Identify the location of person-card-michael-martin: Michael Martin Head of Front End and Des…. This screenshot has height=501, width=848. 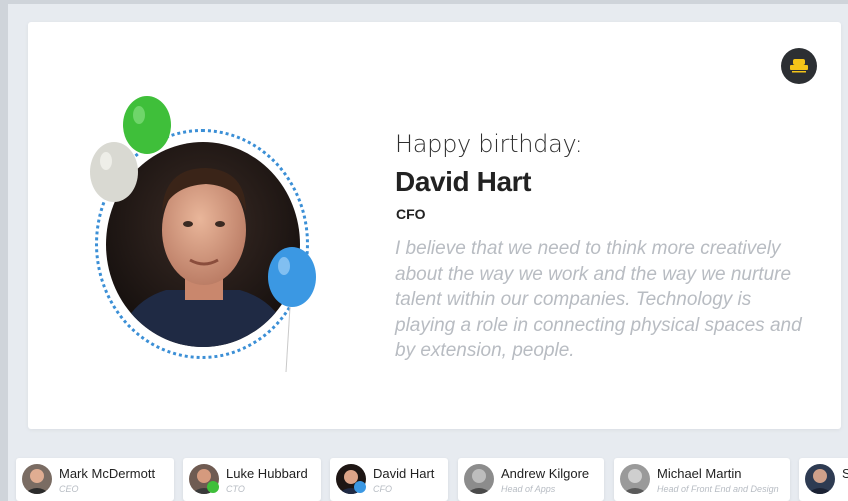
(702, 479).